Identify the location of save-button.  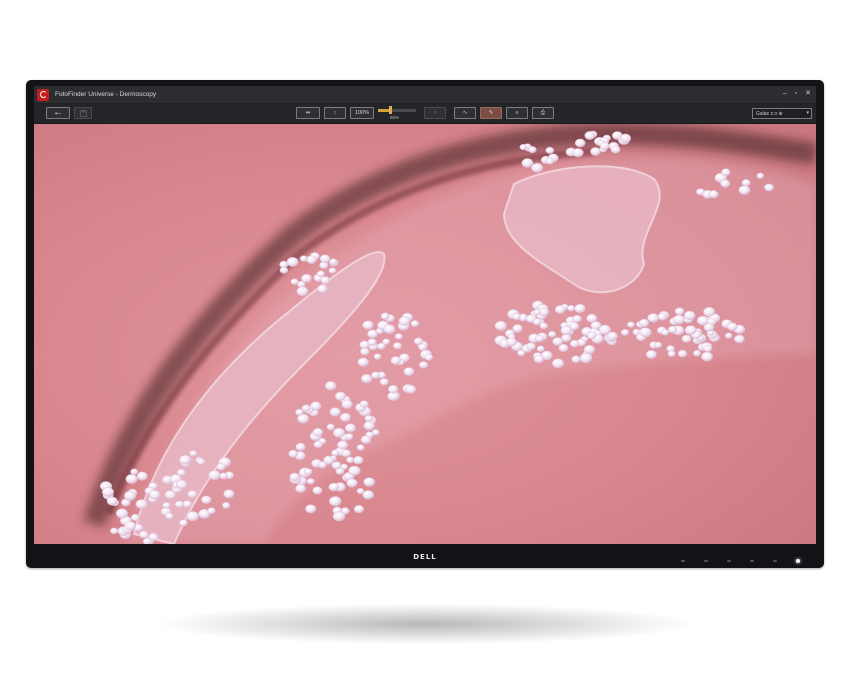
(83, 113).